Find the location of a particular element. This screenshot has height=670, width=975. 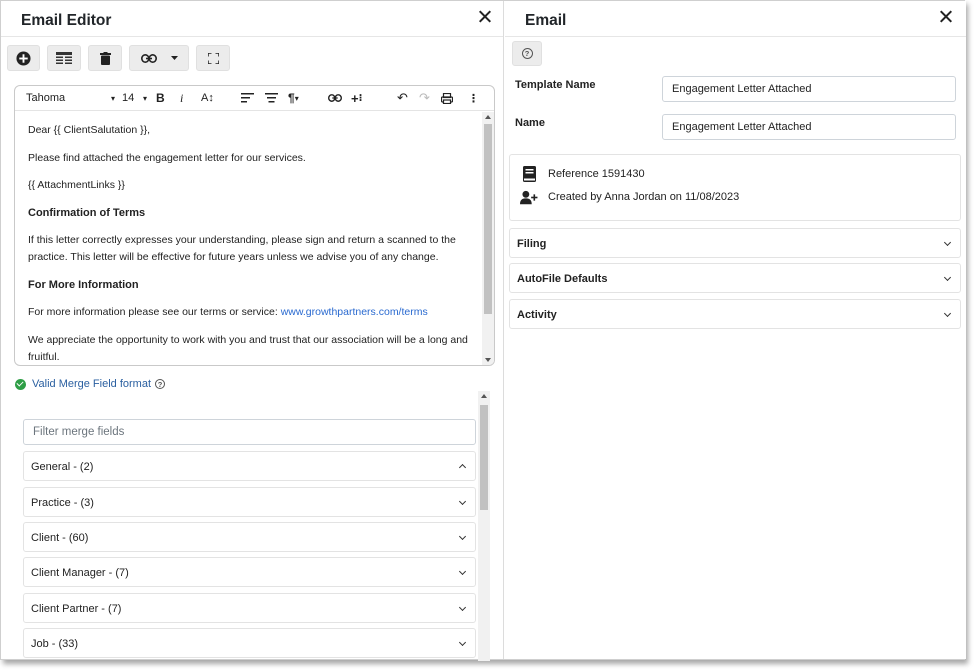

more-options-icon: ⋮ is located at coordinates (473, 98).